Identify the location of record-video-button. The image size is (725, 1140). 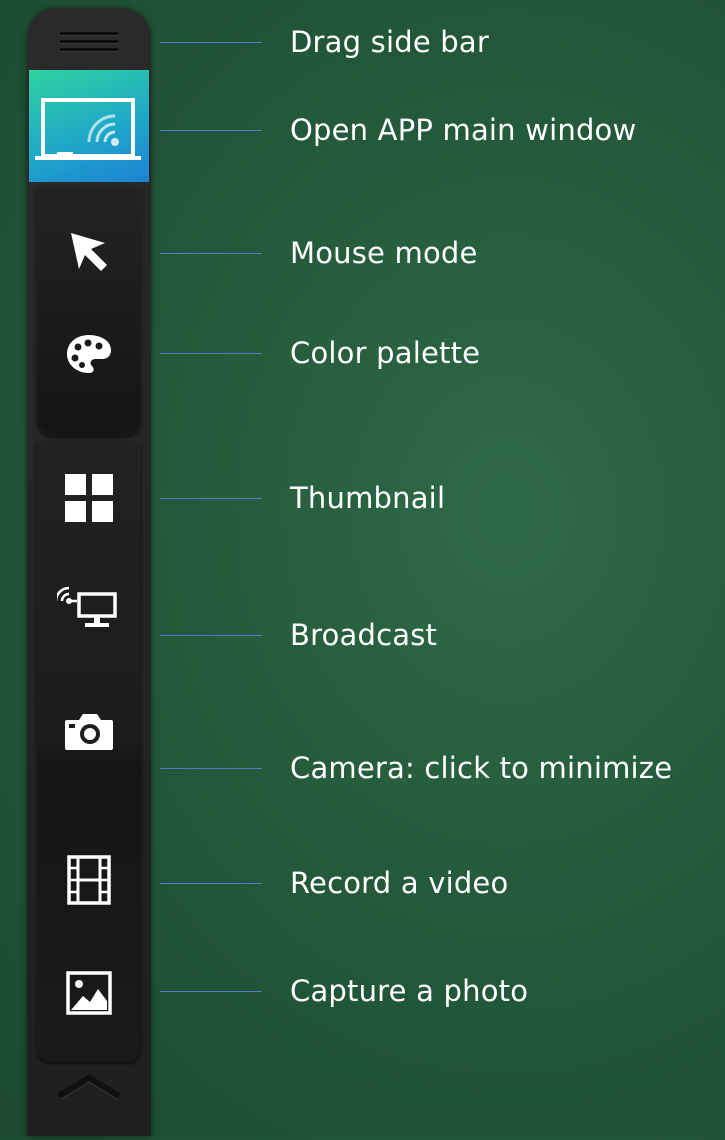
(89, 880).